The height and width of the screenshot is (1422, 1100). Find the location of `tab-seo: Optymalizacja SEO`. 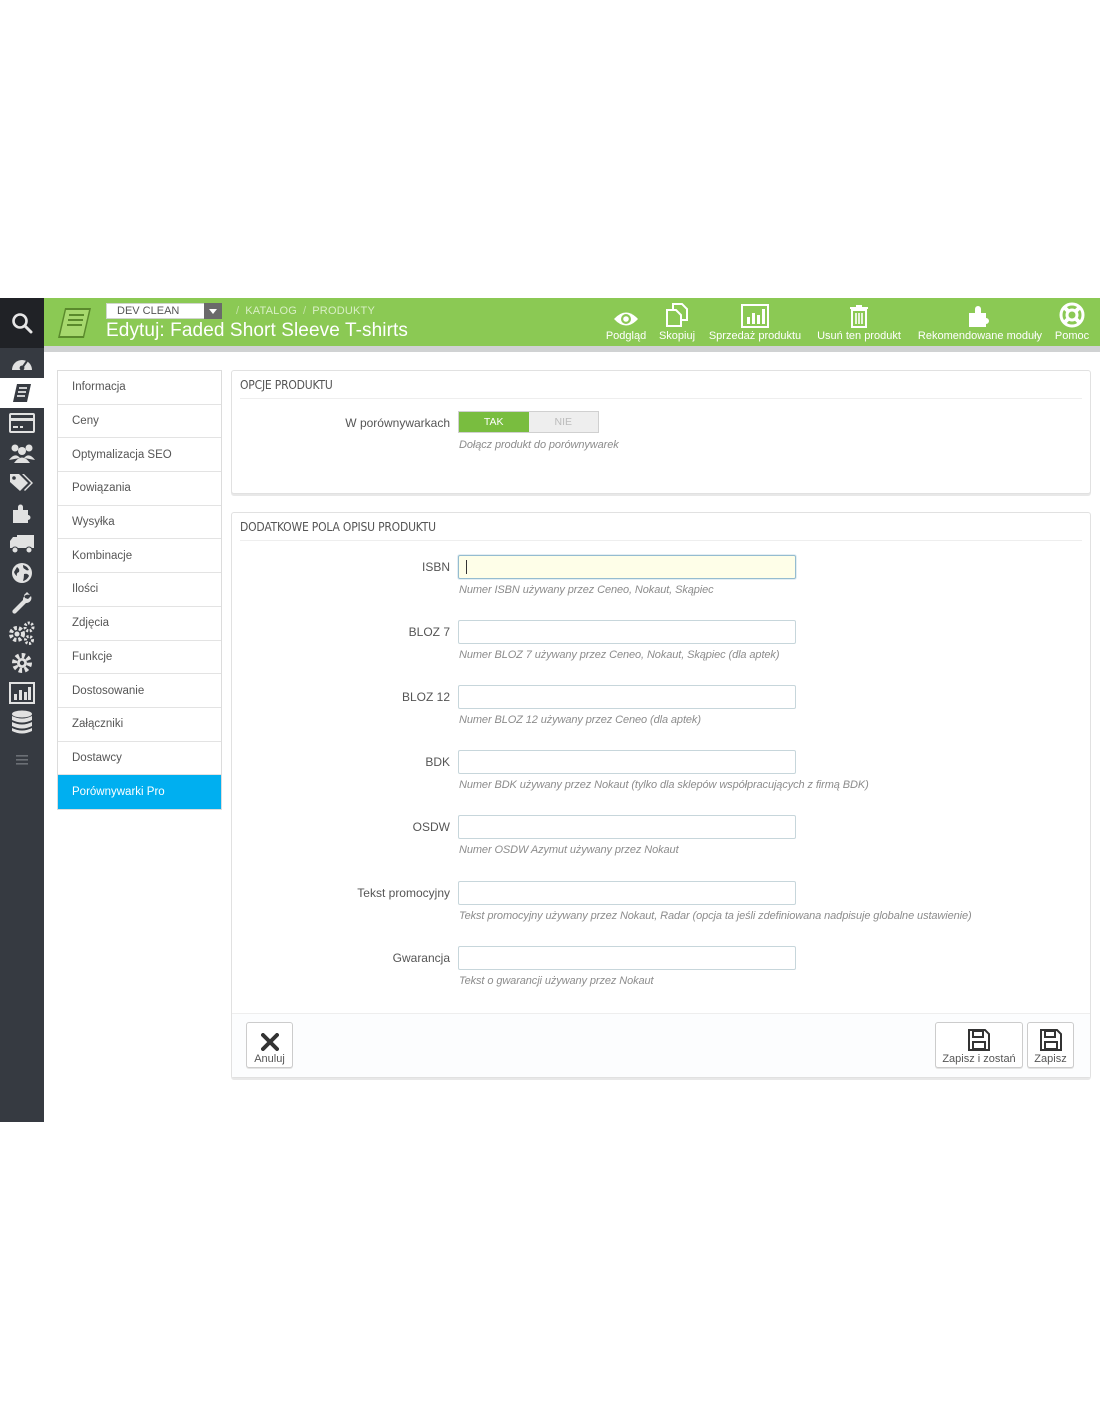

tab-seo: Optymalizacja SEO is located at coordinates (139, 455).